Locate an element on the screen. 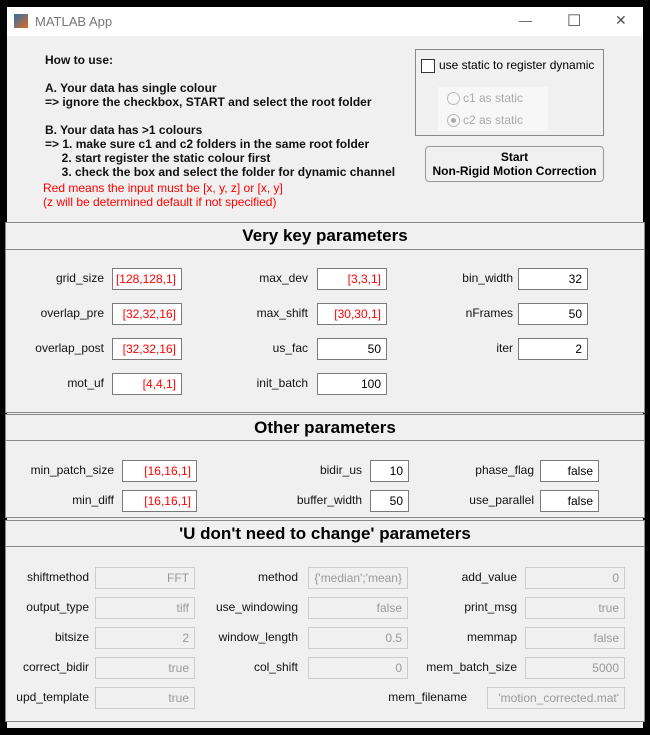 The height and width of the screenshot is (735, 650). init-batch-field: 100 is located at coordinates (352, 384).